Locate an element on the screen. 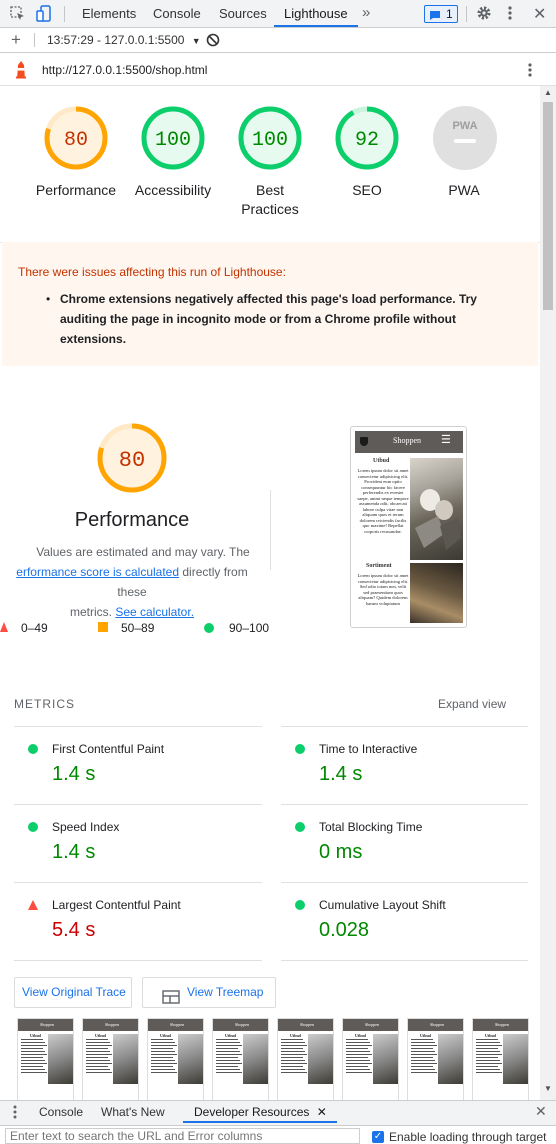  drawer-tab-console: Console is located at coordinates (61, 1112).